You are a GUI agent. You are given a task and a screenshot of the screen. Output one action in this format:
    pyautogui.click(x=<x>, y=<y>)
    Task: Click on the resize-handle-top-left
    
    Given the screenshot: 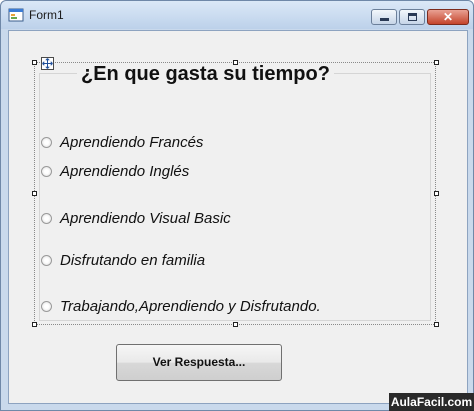 What is the action you would take?
    pyautogui.click(x=34, y=62)
    